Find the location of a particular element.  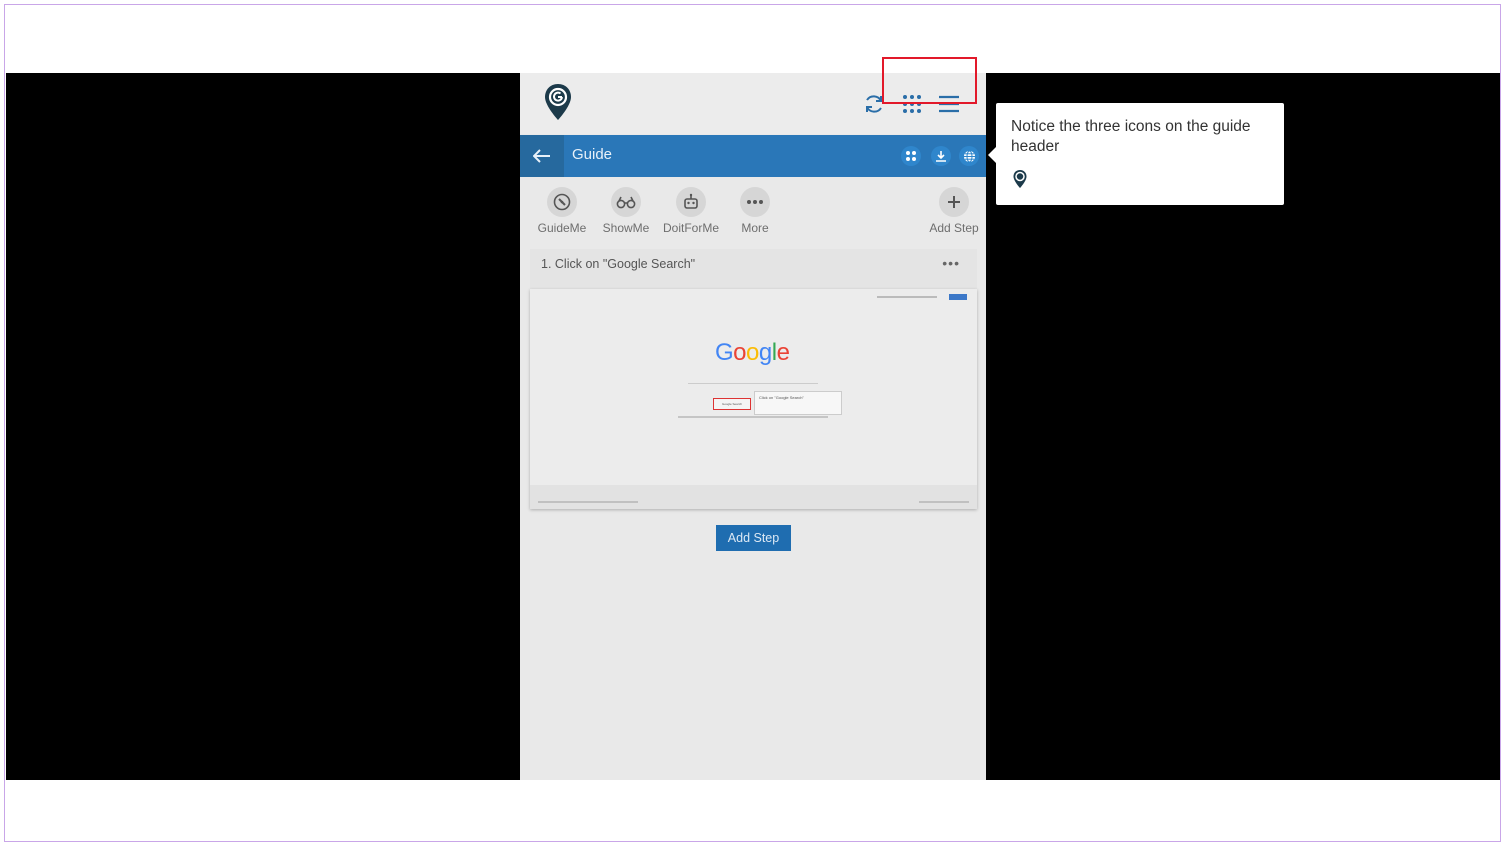

header-icons-highlight is located at coordinates (929, 80).